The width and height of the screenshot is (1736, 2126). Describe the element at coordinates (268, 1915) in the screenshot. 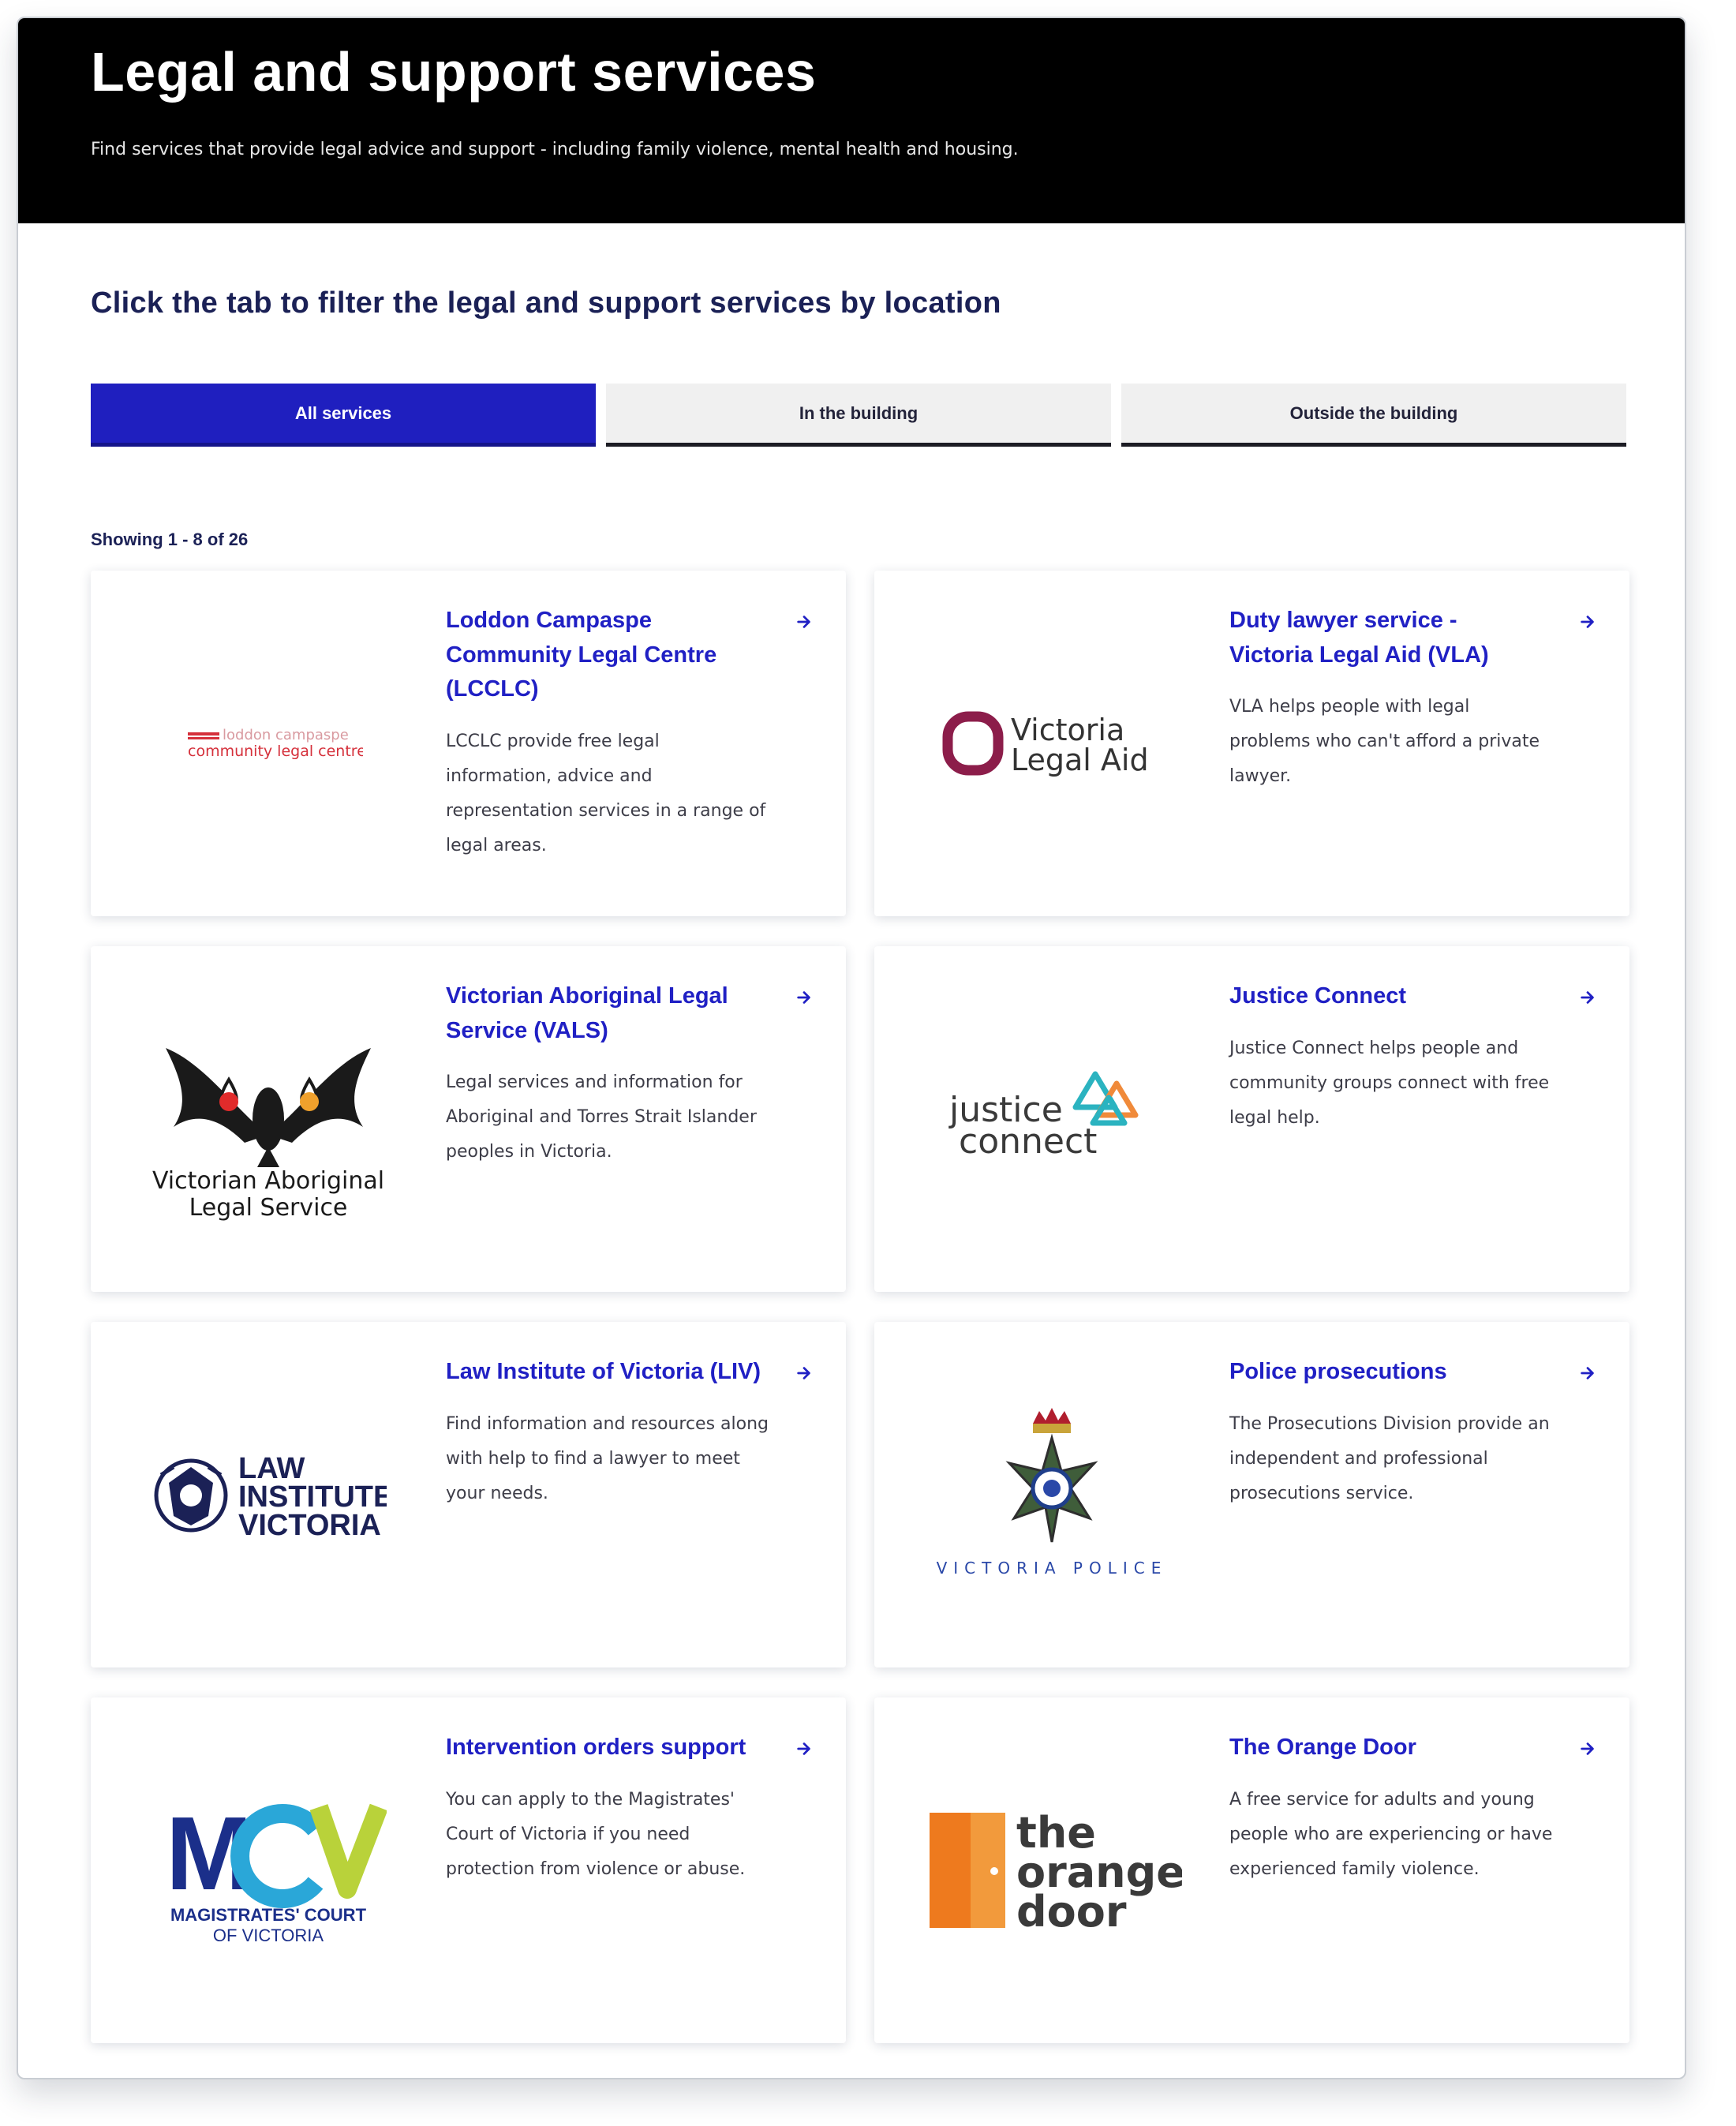

I see `mcv-logo-line1: MAGISTRATES' COURT` at that location.